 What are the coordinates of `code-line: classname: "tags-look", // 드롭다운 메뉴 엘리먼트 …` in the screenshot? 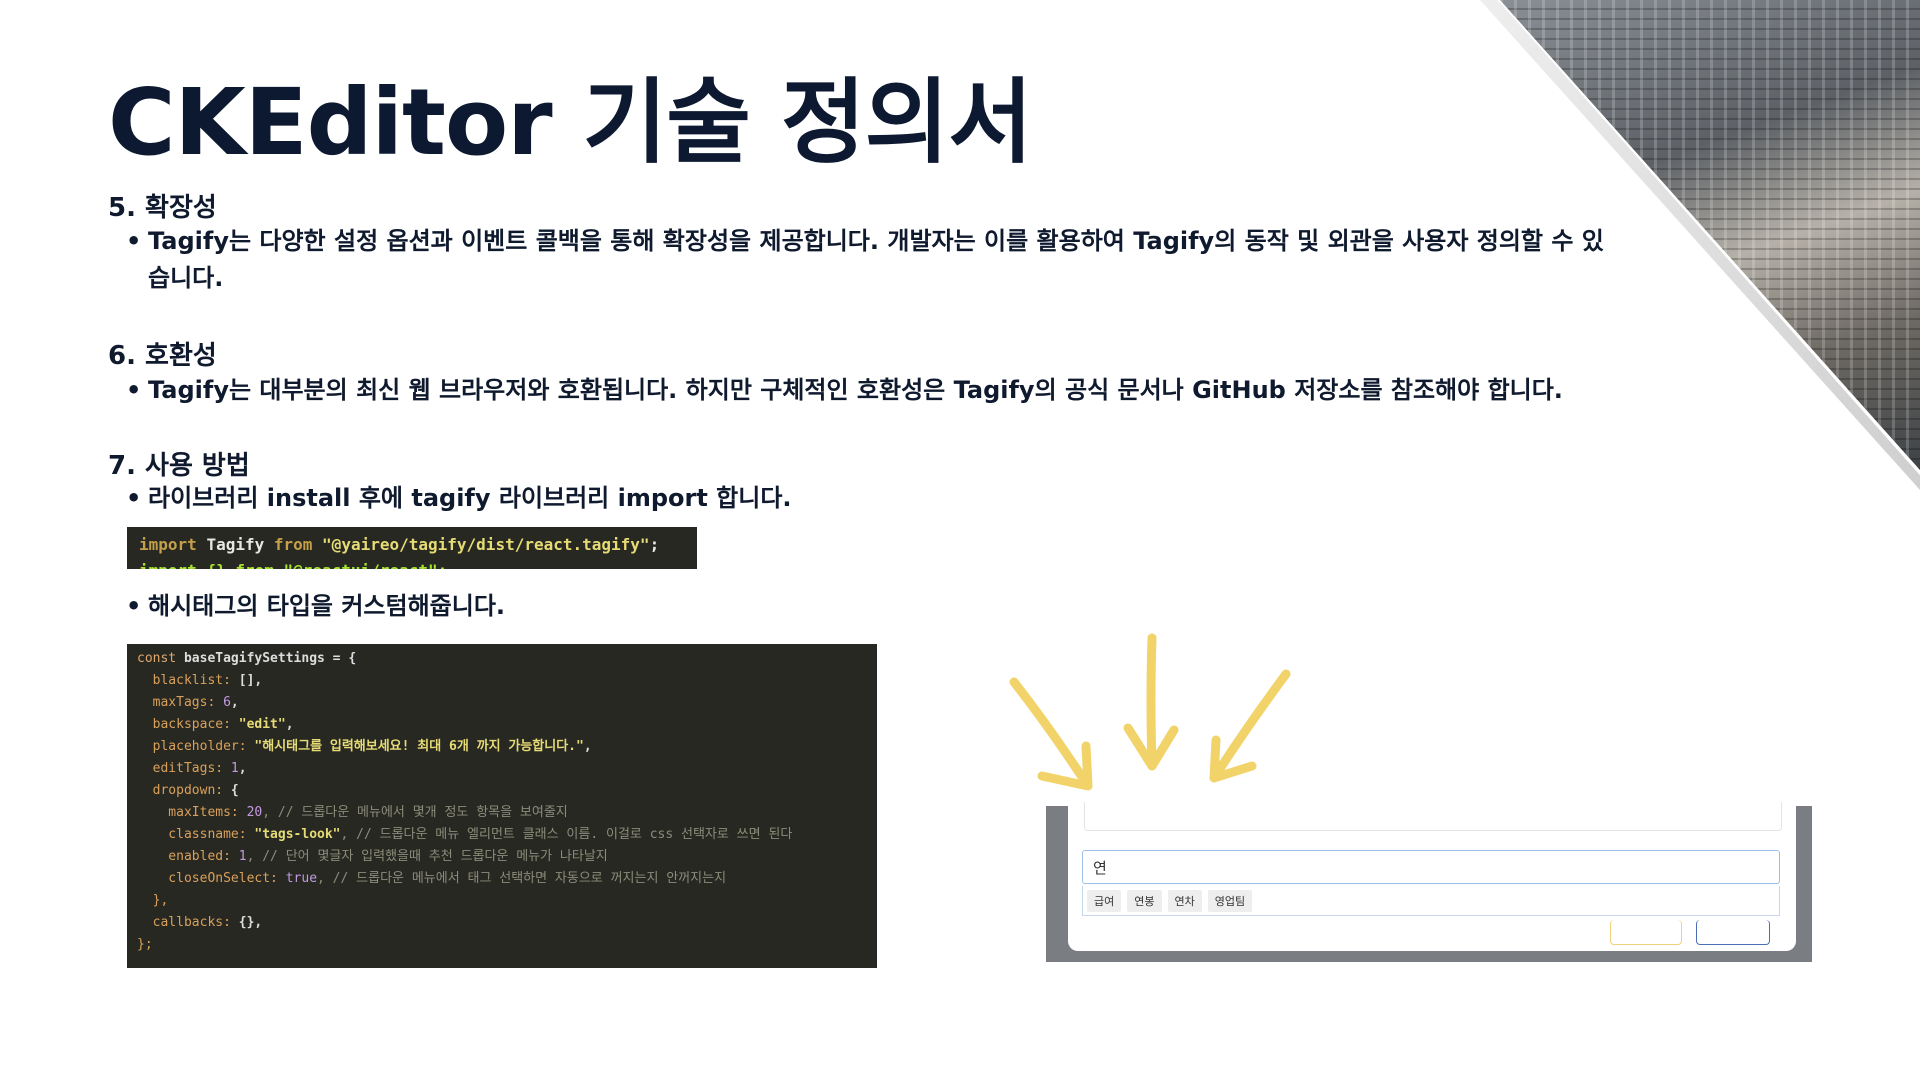 It's located at (465, 834).